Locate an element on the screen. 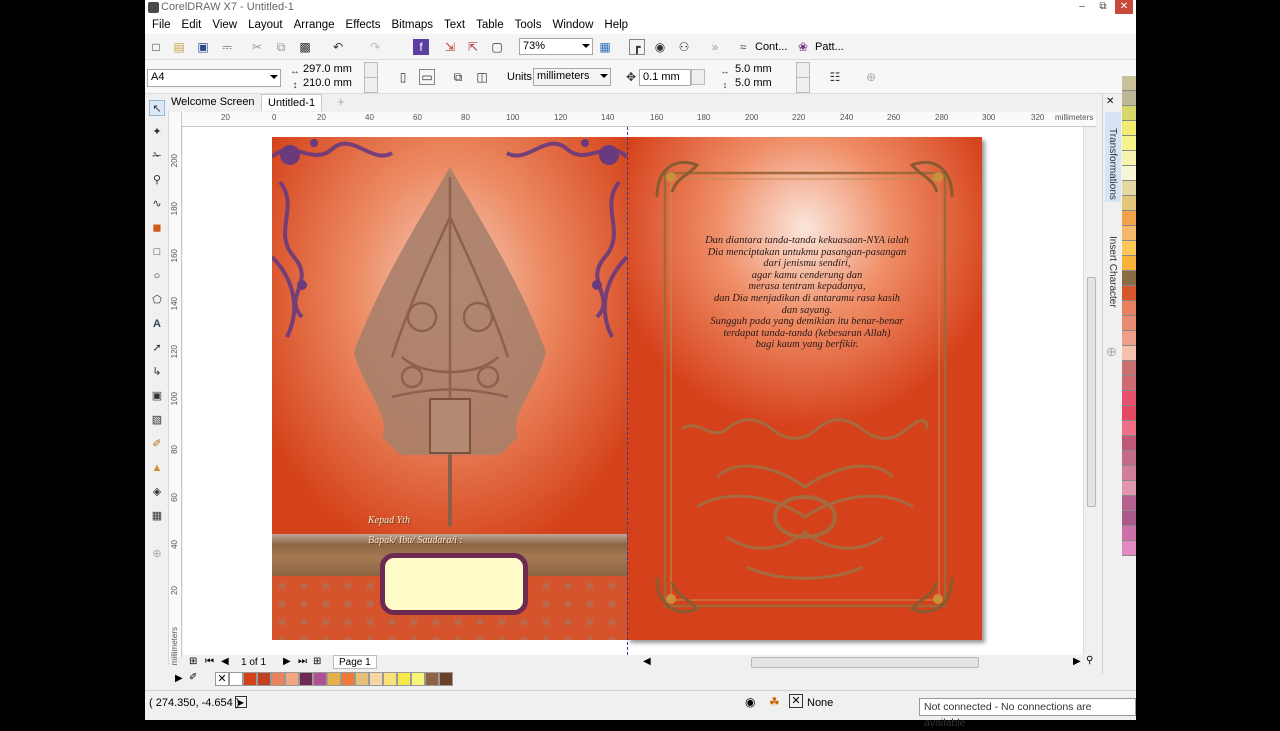 This screenshot has height=731, width=1280. shape-tool-icon: ✦ is located at coordinates (157, 132).